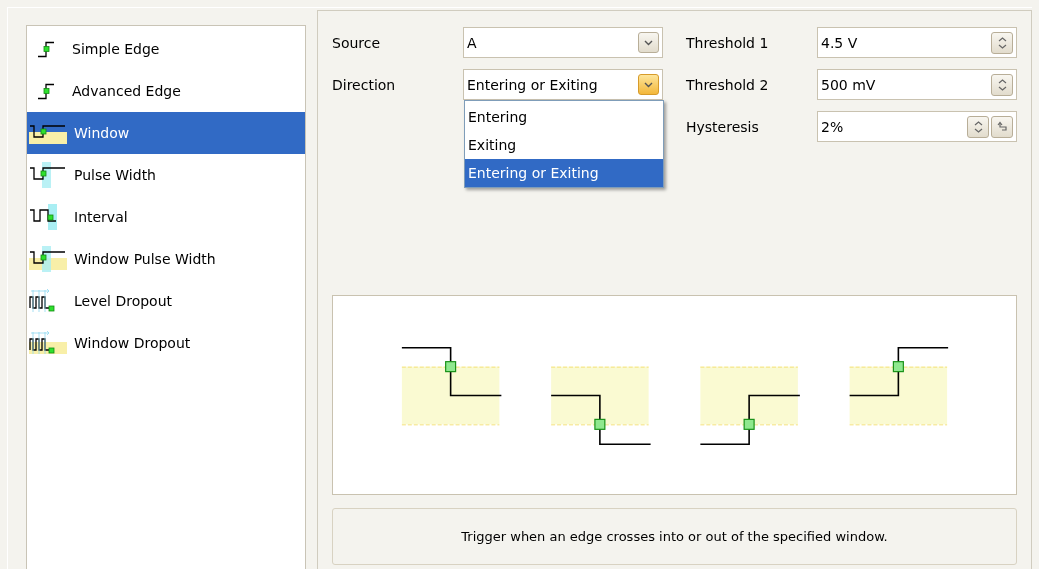 This screenshot has width=1039, height=569. Describe the element at coordinates (166, 49) in the screenshot. I see `trigger-type-item: Simple Edge` at that location.